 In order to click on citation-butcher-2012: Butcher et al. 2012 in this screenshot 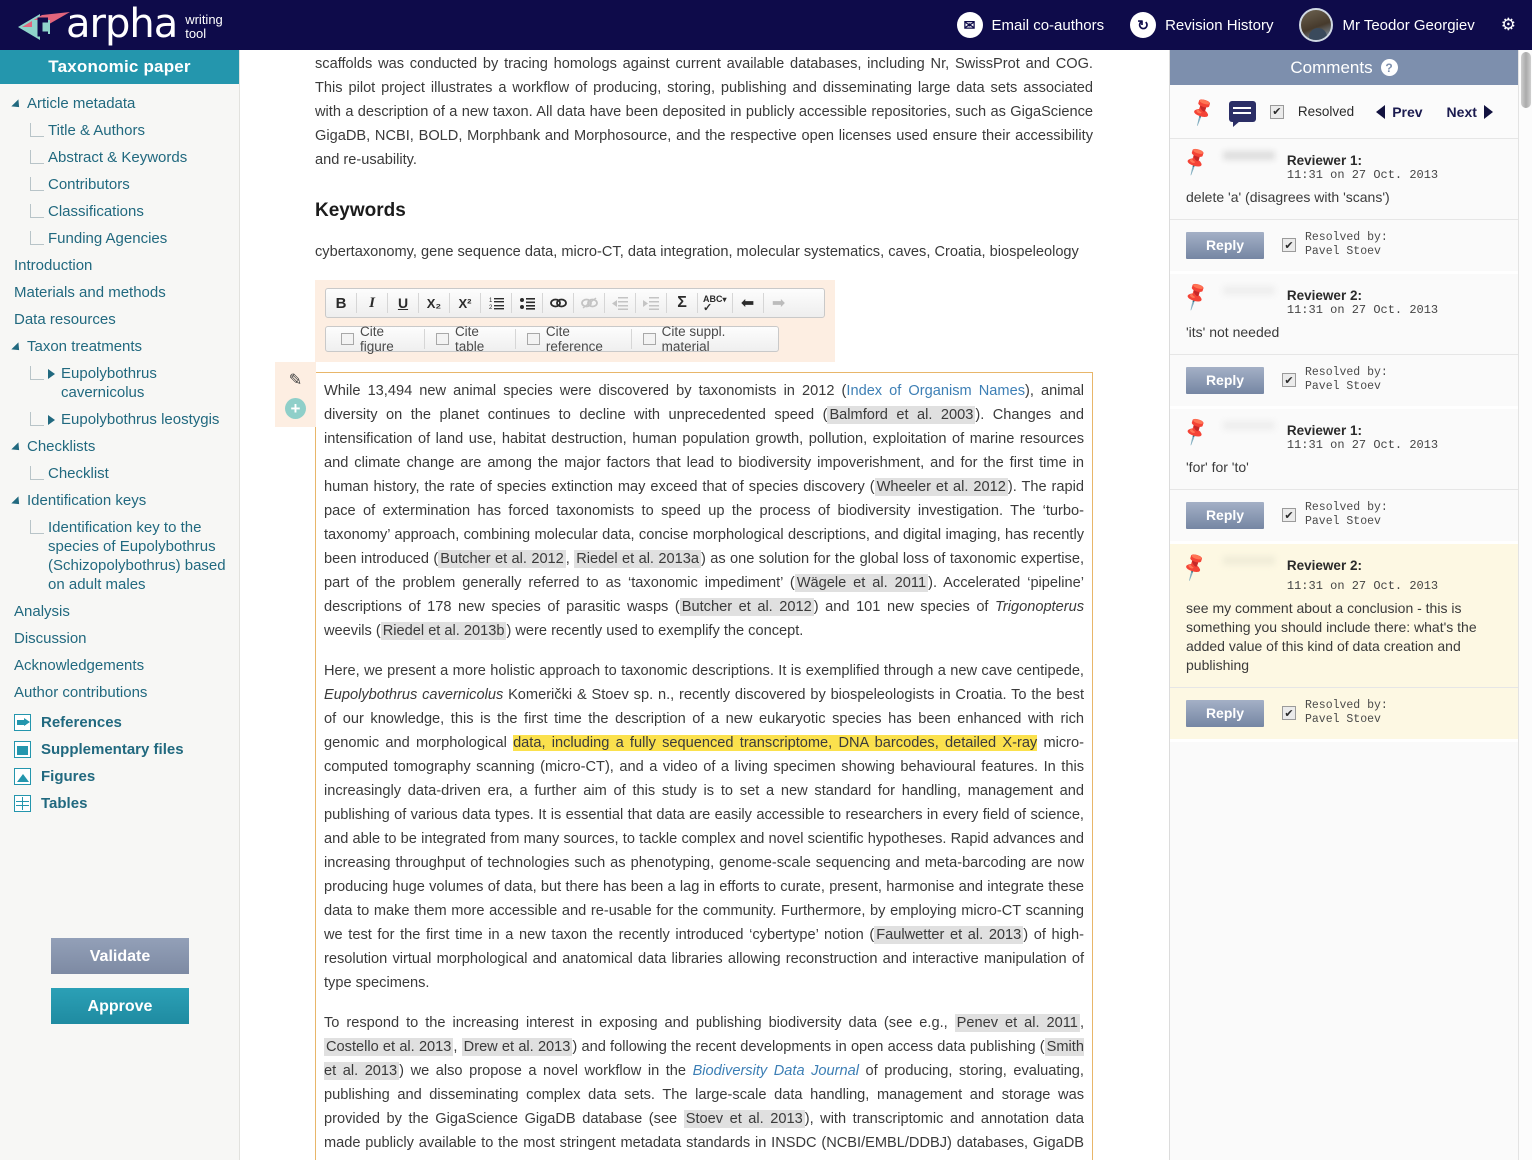, I will do `click(502, 559)`.